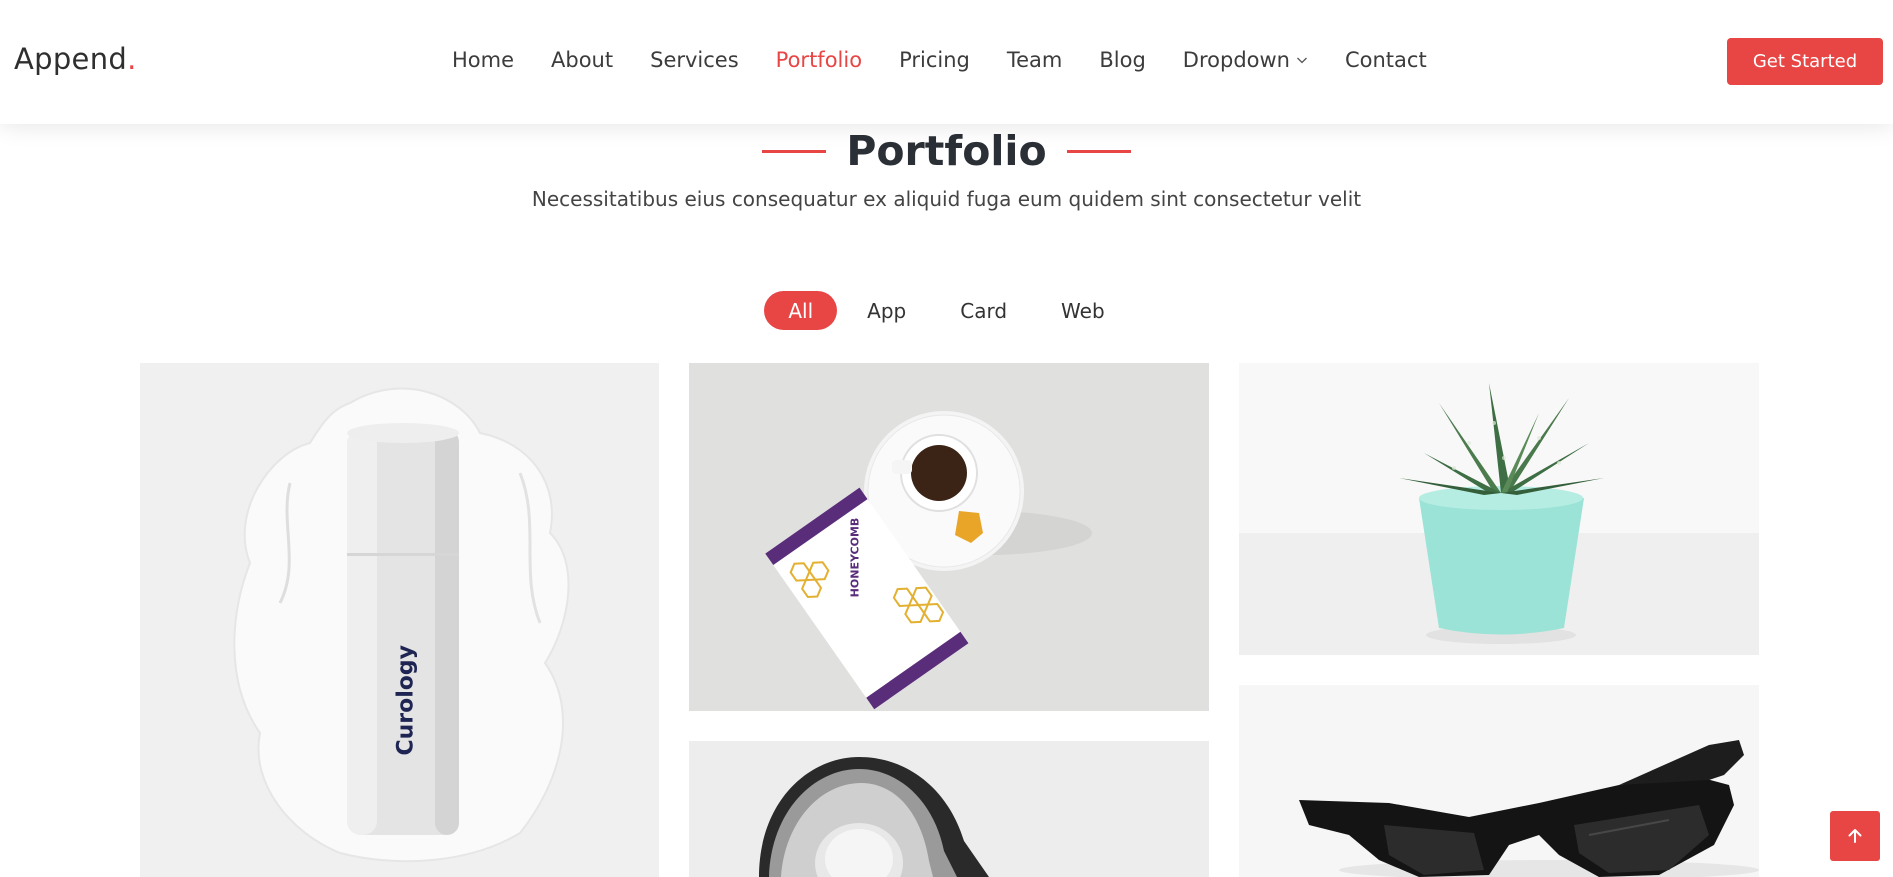 The width and height of the screenshot is (1893, 877). I want to click on title-divider-left, so click(794, 151).